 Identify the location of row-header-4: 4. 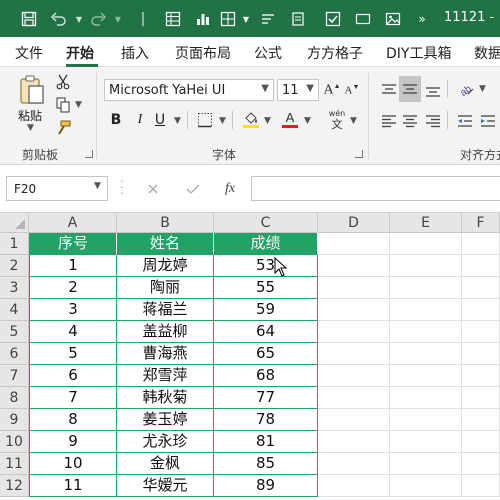
(14, 310).